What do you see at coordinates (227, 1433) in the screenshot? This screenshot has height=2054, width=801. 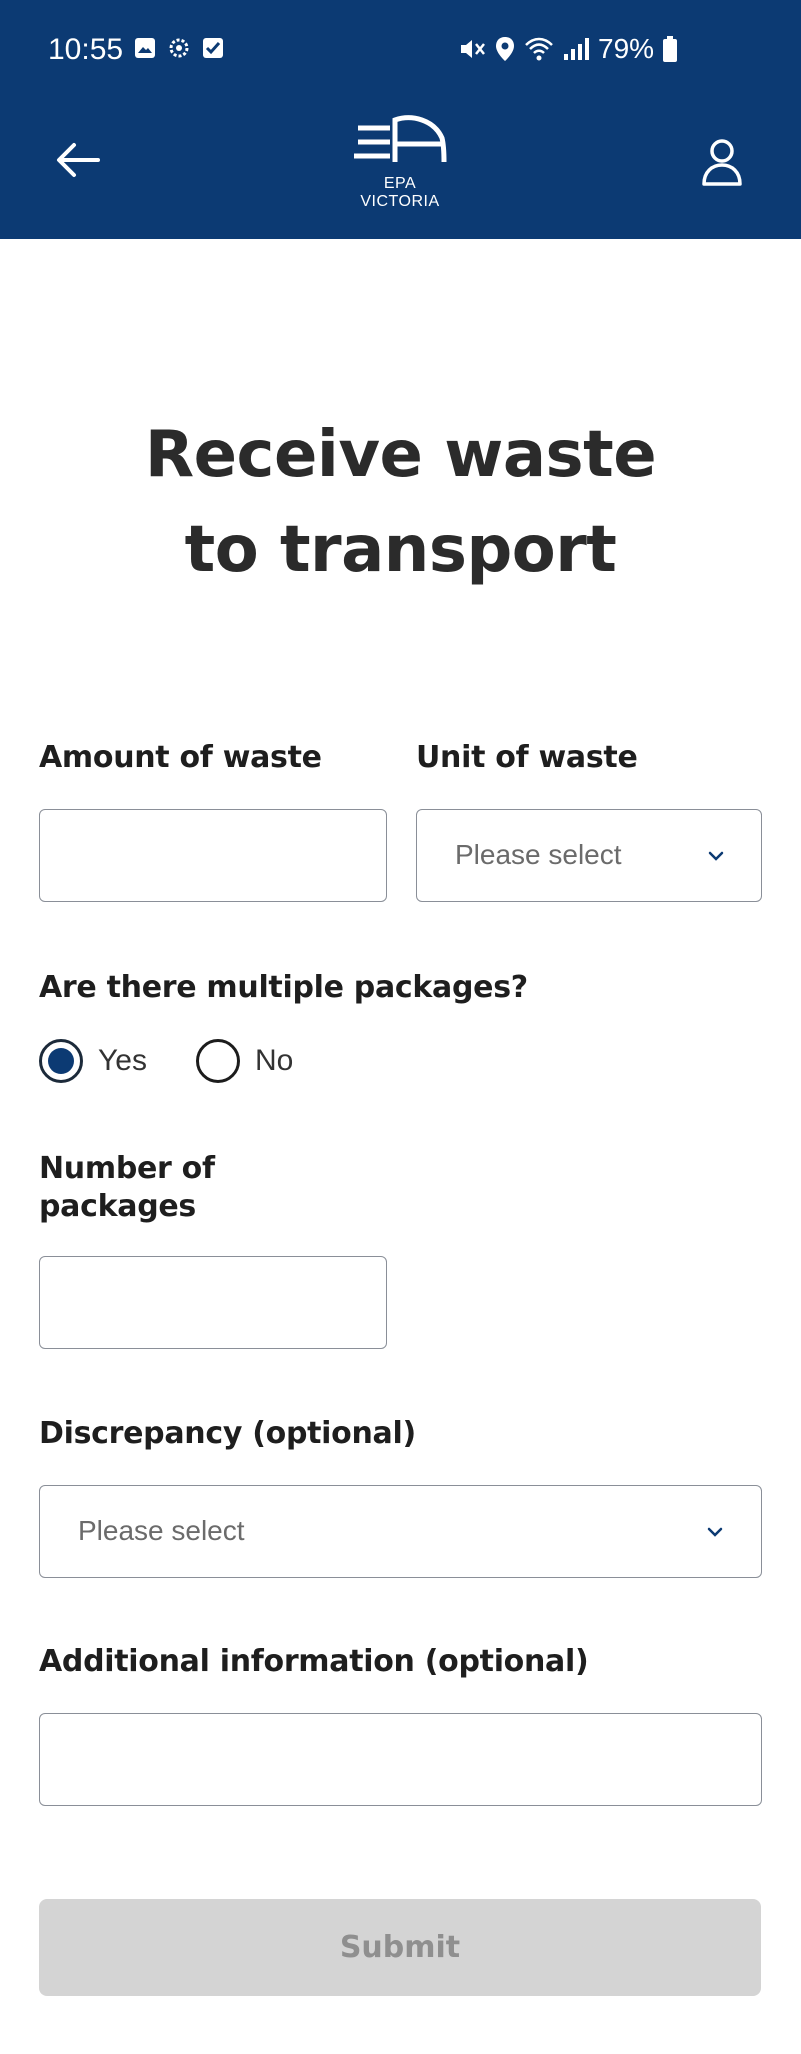 I see `discrepancy-label: Discrepancy (optional)` at bounding box center [227, 1433].